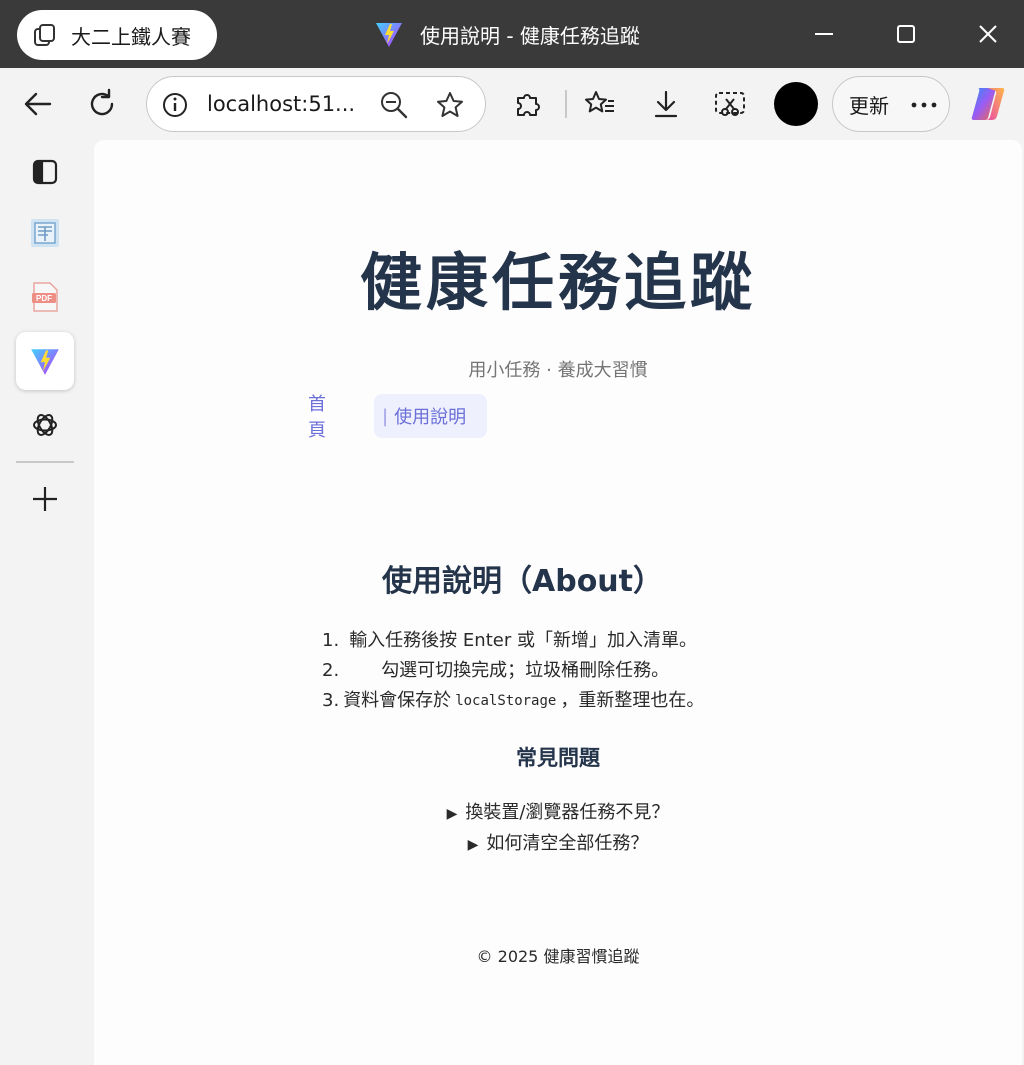 The image size is (1024, 1065). I want to click on account-avatar, so click(796, 104).